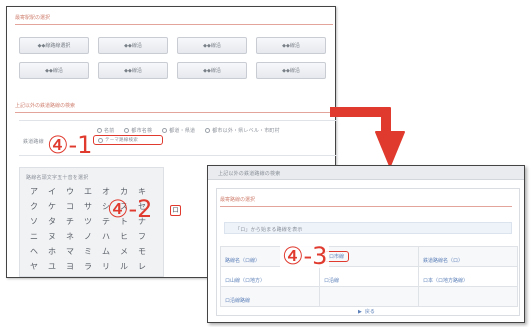  Describe the element at coordinates (124, 266) in the screenshot. I see `kana-key: ル` at that location.